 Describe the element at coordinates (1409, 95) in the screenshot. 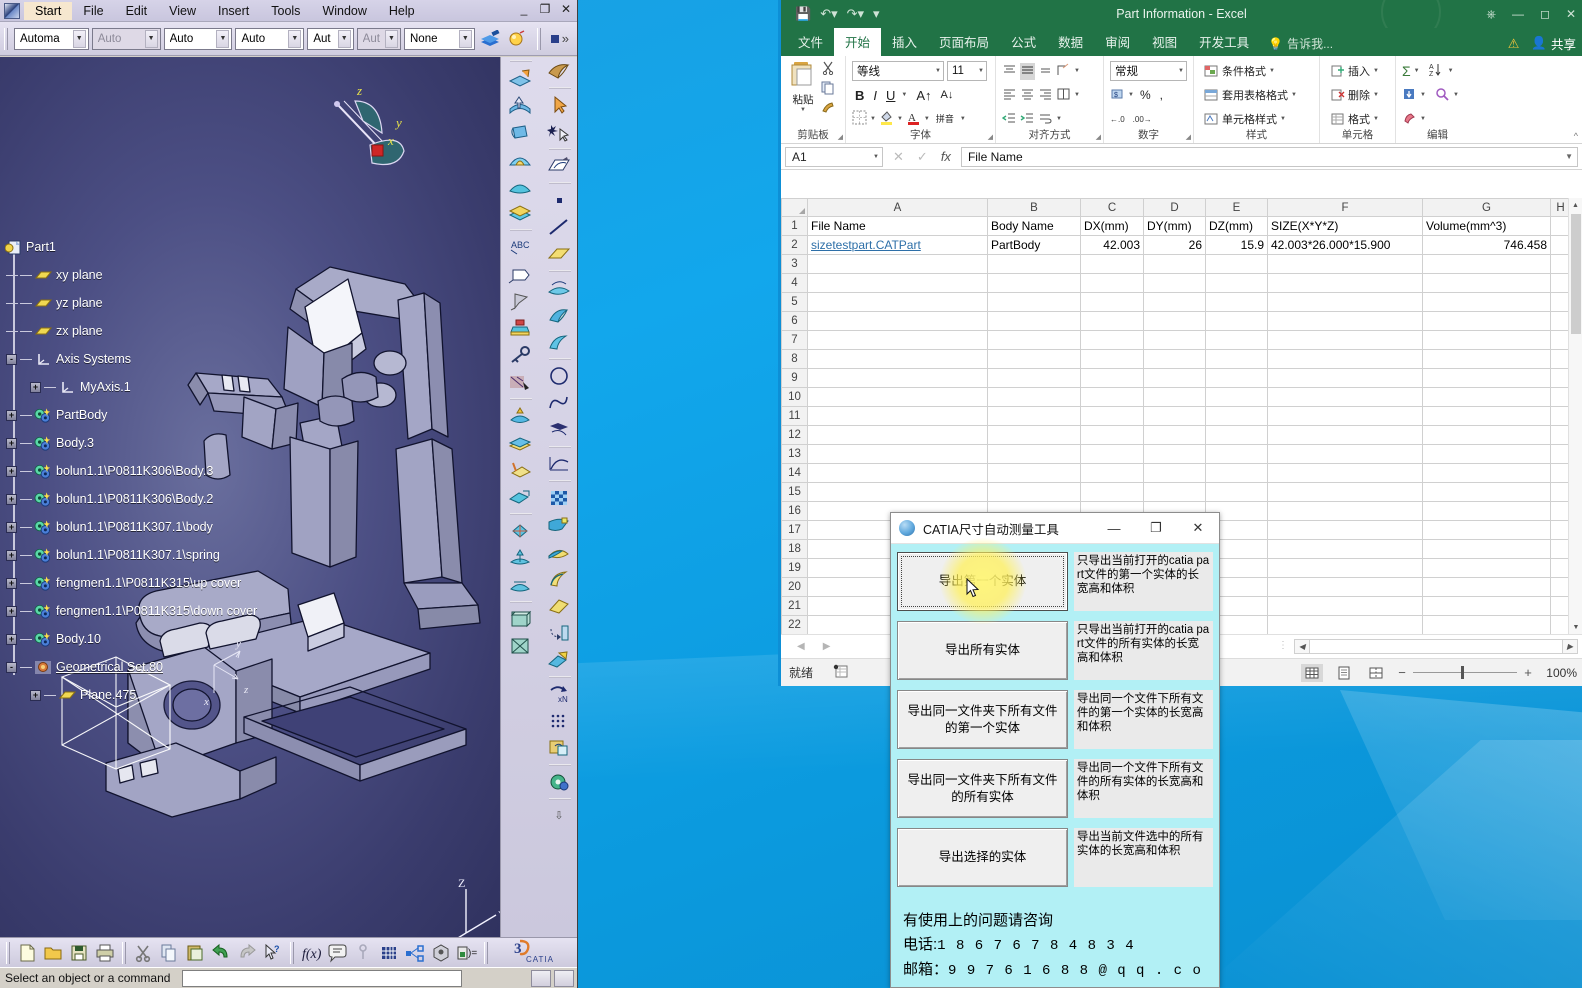

I see `fill-icon` at that location.